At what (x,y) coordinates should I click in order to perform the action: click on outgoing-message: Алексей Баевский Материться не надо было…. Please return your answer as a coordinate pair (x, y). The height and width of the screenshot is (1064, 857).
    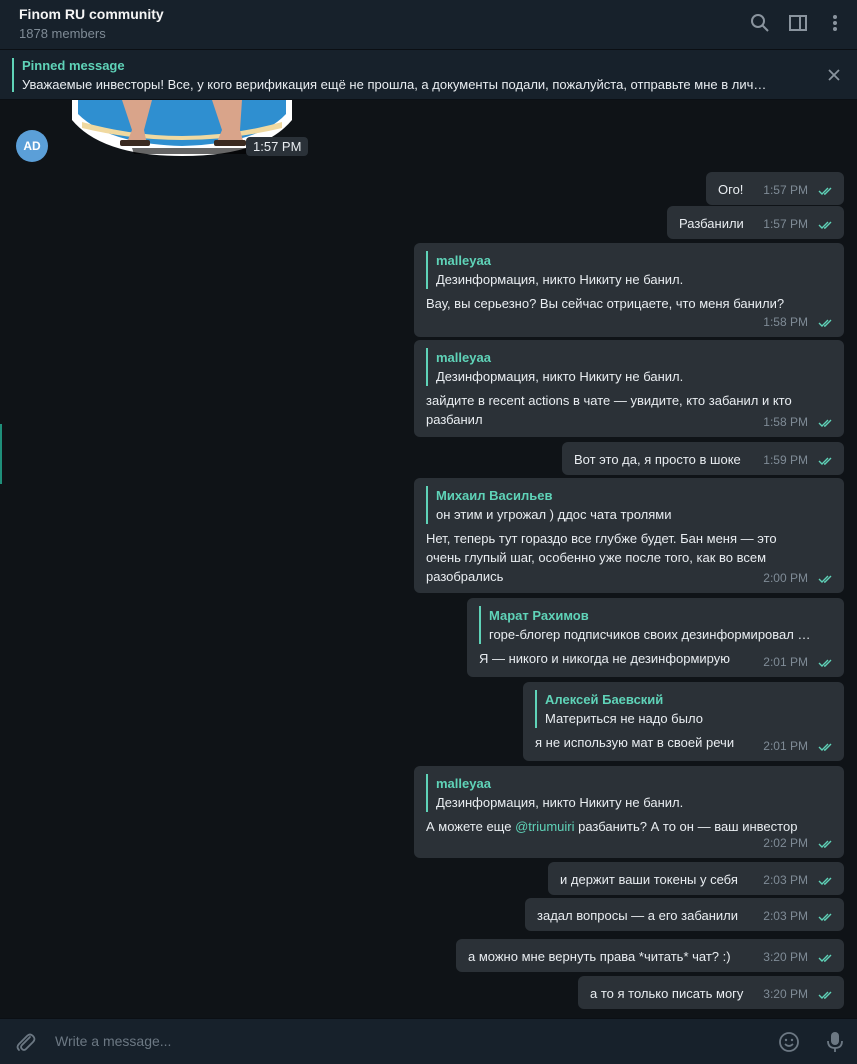
    Looking at the image, I should click on (683, 721).